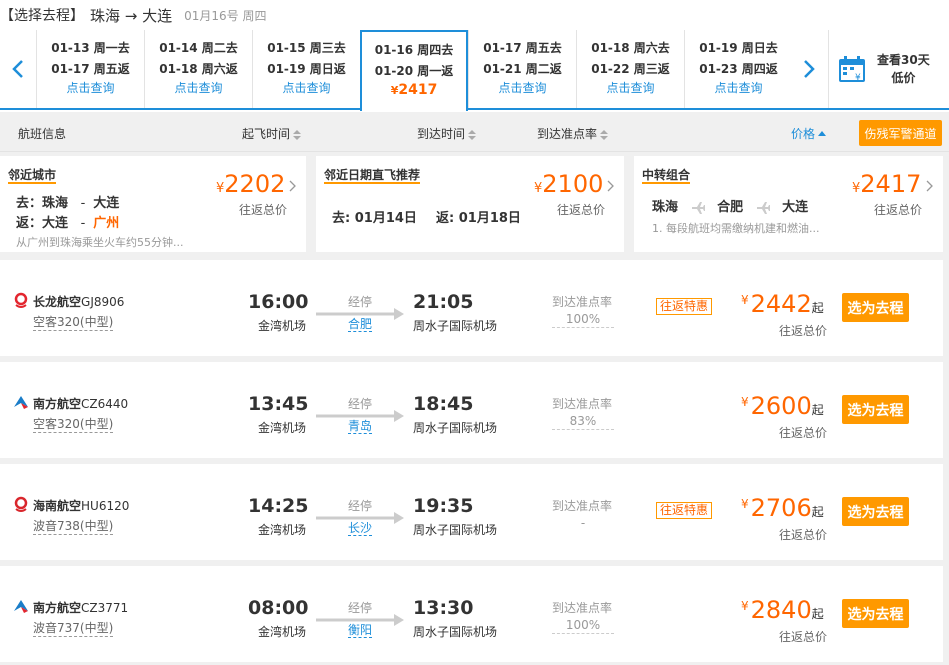 This screenshot has width=949, height=665. What do you see at coordinates (278, 506) in the screenshot?
I see `dep-time: 14:25` at bounding box center [278, 506].